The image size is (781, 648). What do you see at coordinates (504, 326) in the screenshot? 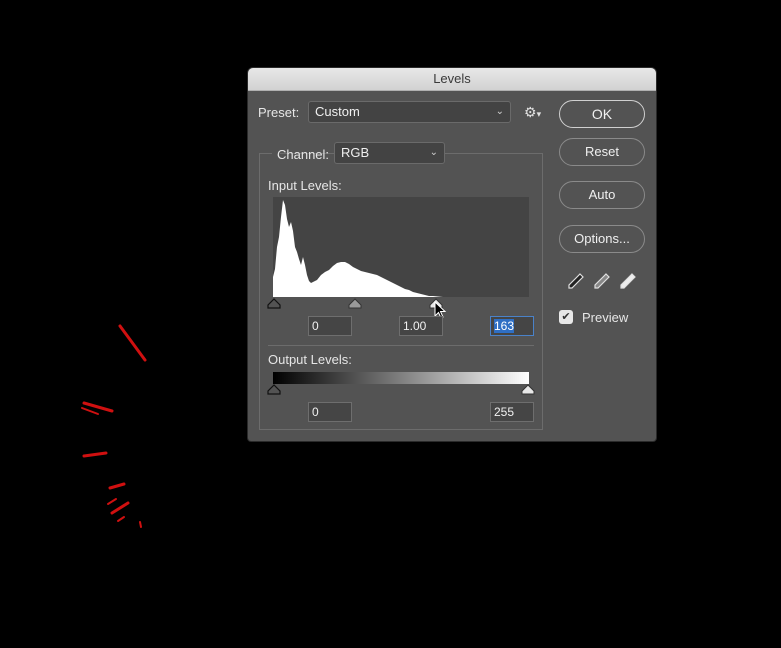
I see `input-white-value: 163` at bounding box center [504, 326].